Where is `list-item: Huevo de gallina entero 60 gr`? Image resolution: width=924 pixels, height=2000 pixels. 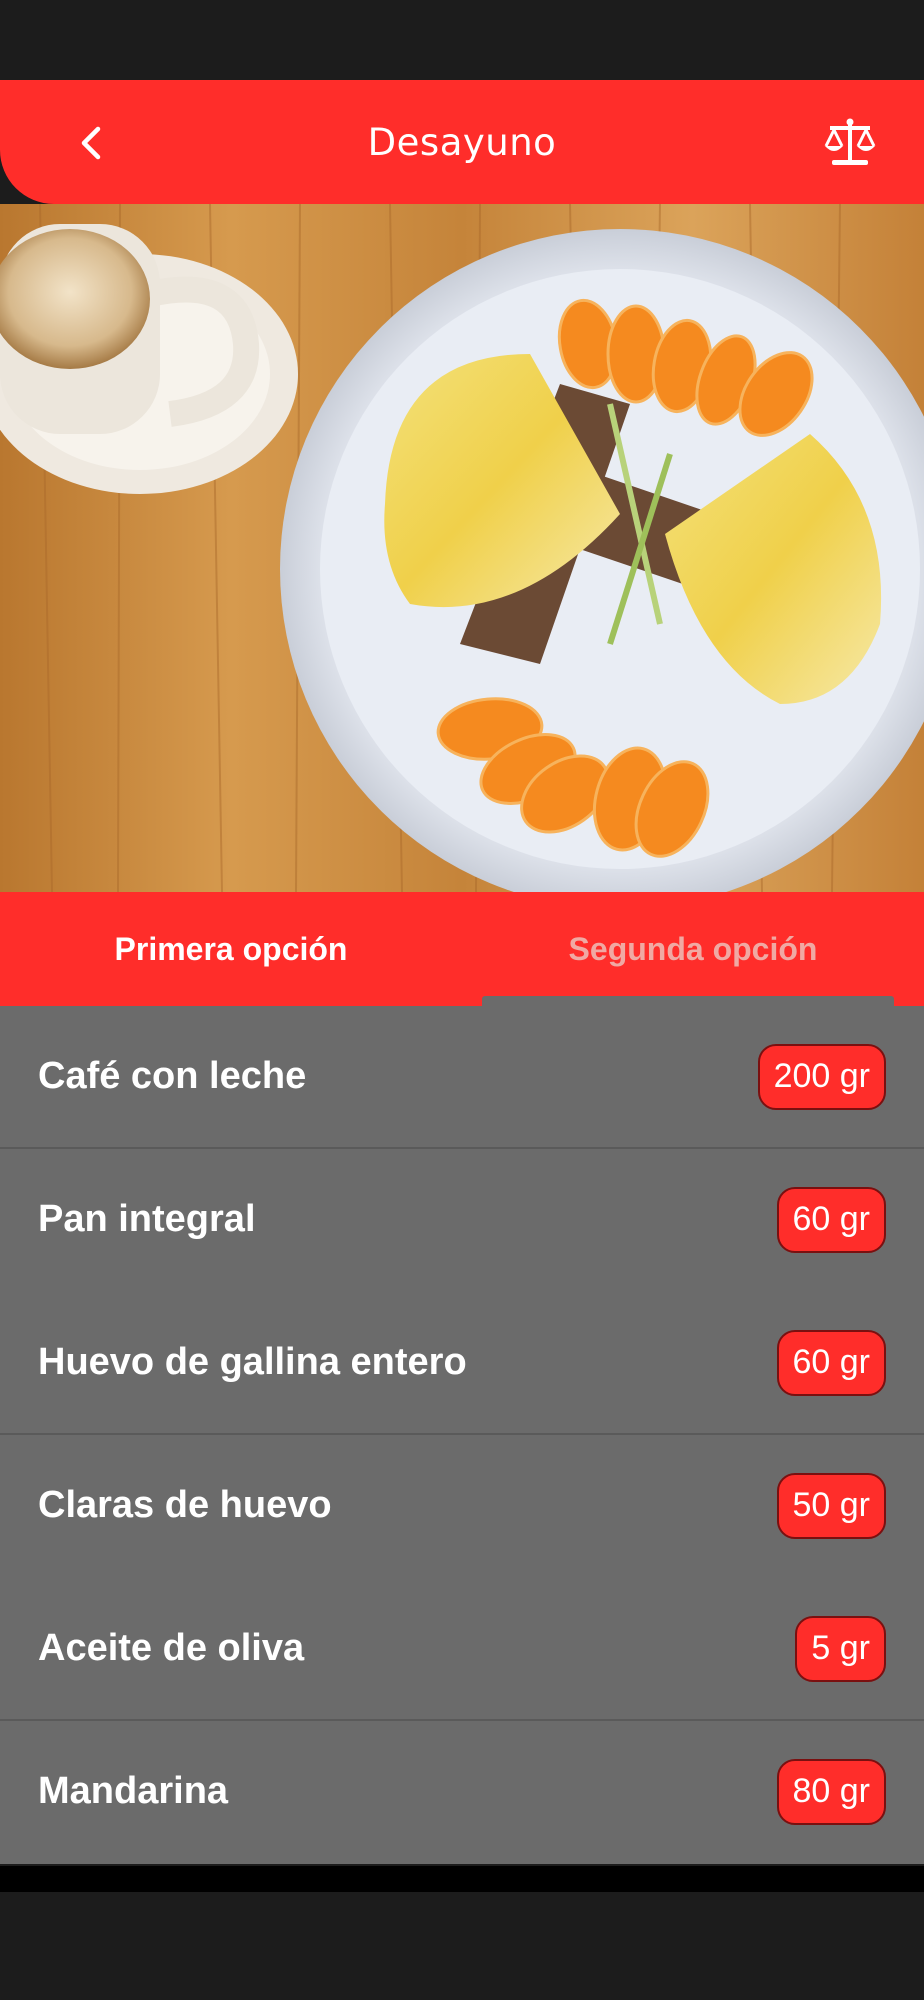
list-item: Huevo de gallina entero 60 gr is located at coordinates (462, 1363).